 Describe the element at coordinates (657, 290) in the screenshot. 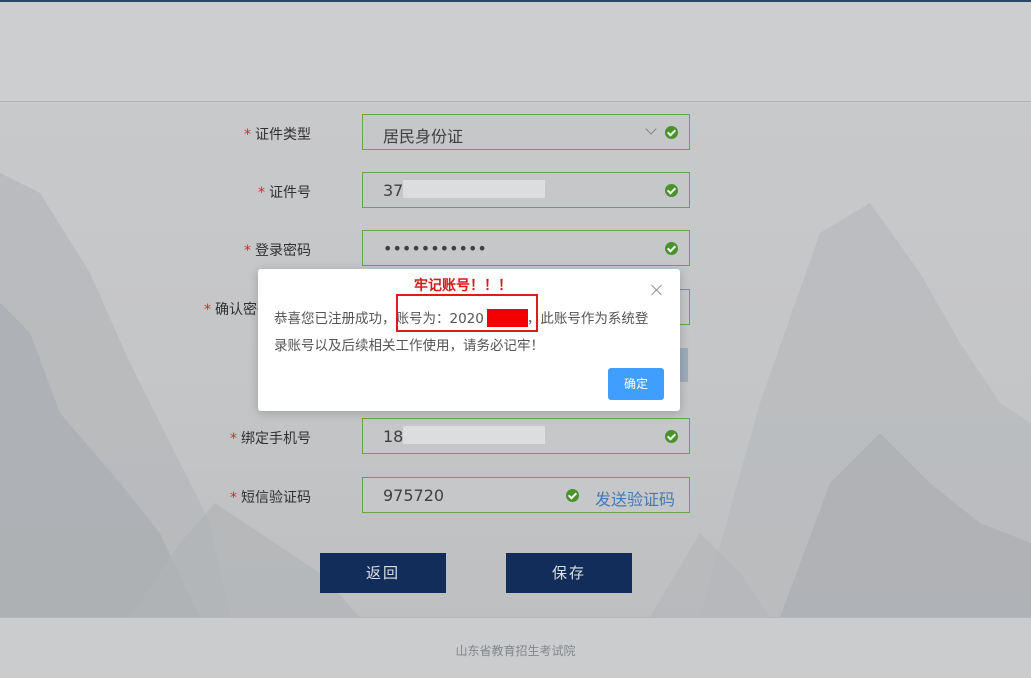

I see `close-icon` at that location.